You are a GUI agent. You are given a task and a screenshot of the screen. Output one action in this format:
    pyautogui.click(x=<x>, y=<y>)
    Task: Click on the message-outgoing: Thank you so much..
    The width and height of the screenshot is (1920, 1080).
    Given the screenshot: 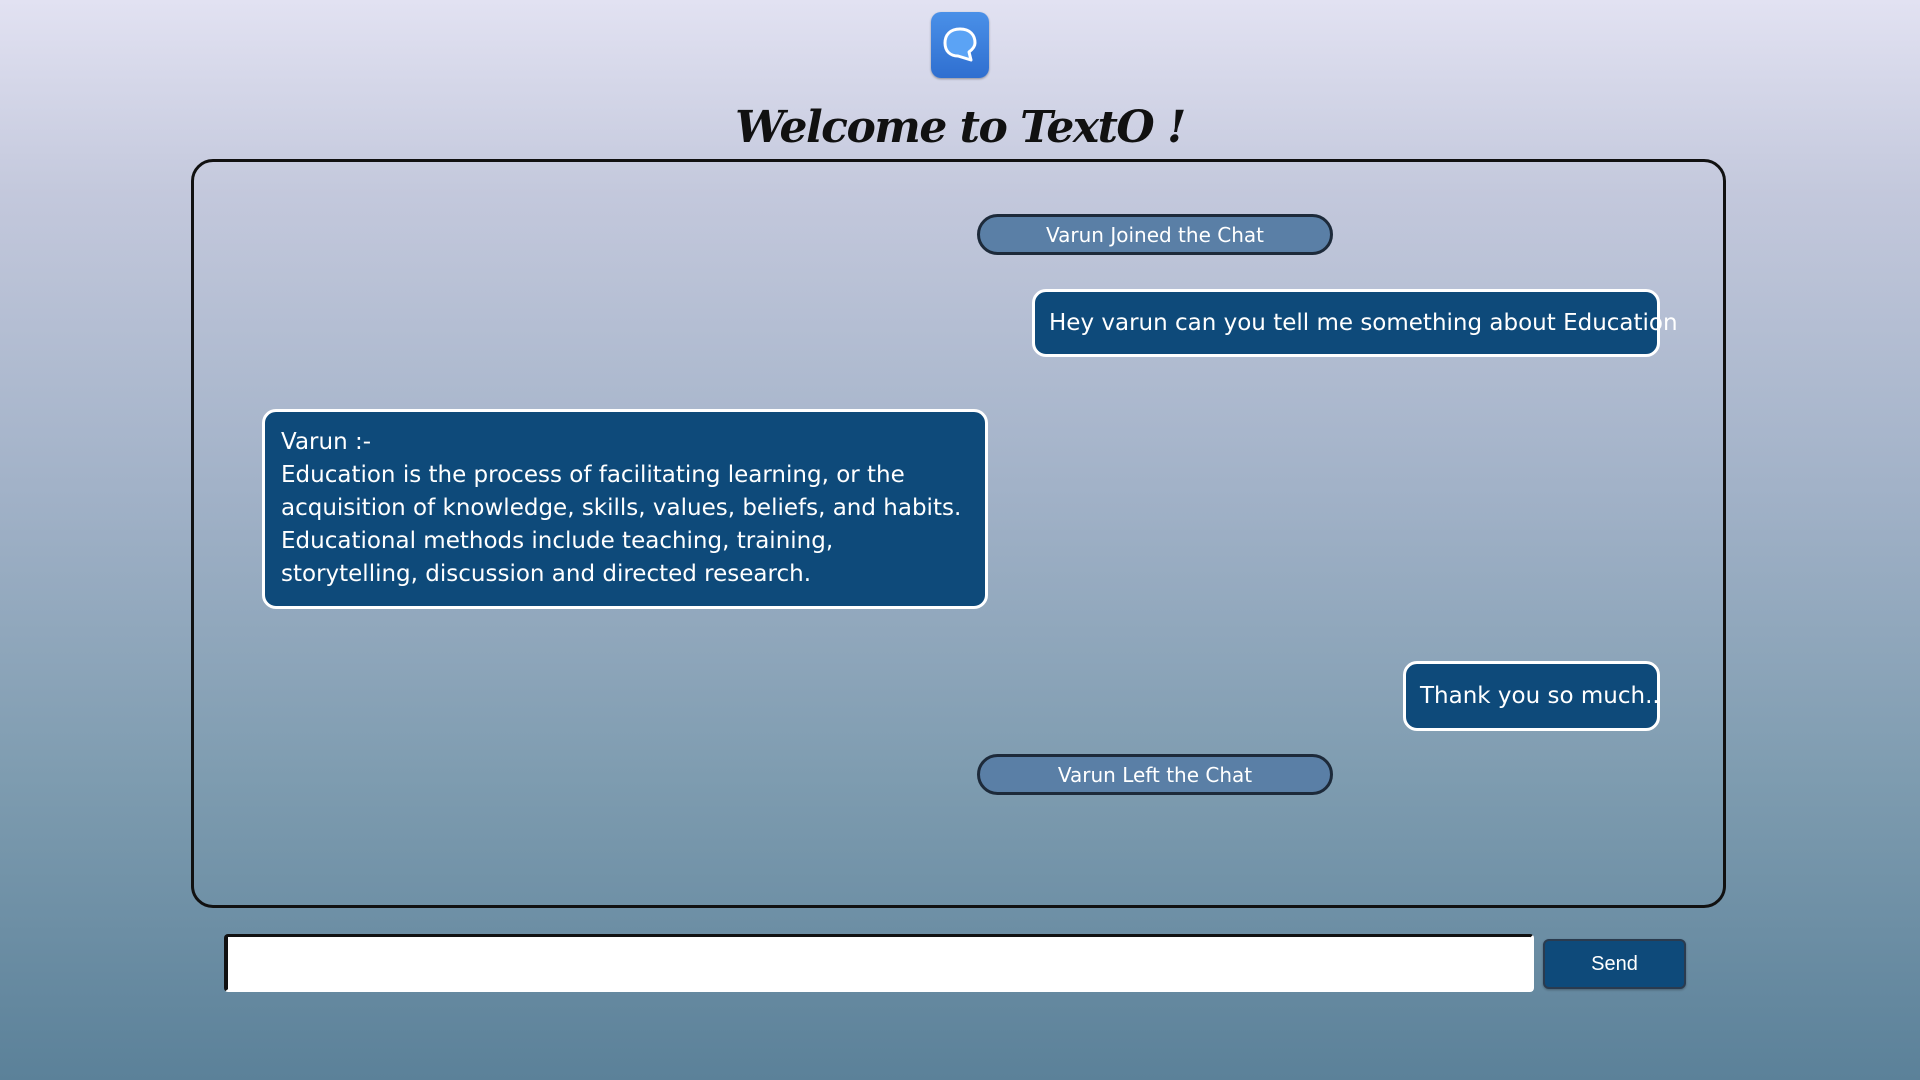 What is the action you would take?
    pyautogui.click(x=1531, y=696)
    